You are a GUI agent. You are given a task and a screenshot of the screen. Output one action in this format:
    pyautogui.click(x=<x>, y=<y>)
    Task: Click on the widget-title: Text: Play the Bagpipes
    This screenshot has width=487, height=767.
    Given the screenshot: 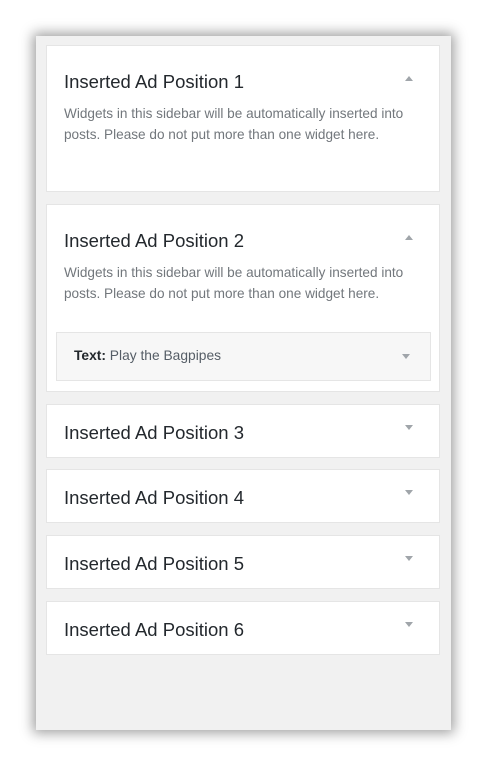 What is the action you would take?
    pyautogui.click(x=147, y=355)
    